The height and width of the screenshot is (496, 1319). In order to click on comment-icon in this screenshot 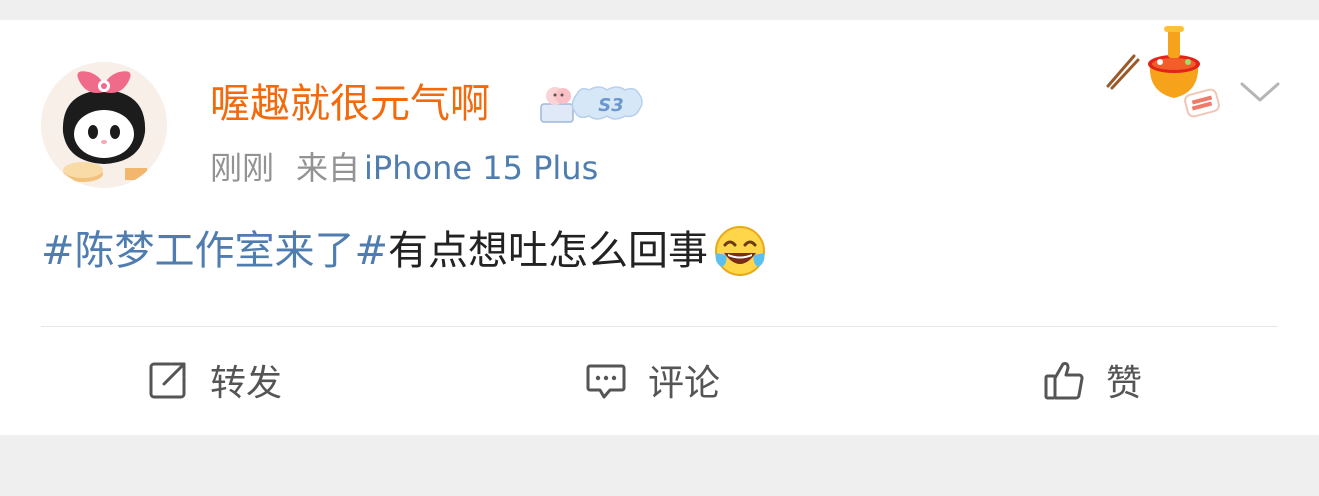, I will do `click(606, 381)`.